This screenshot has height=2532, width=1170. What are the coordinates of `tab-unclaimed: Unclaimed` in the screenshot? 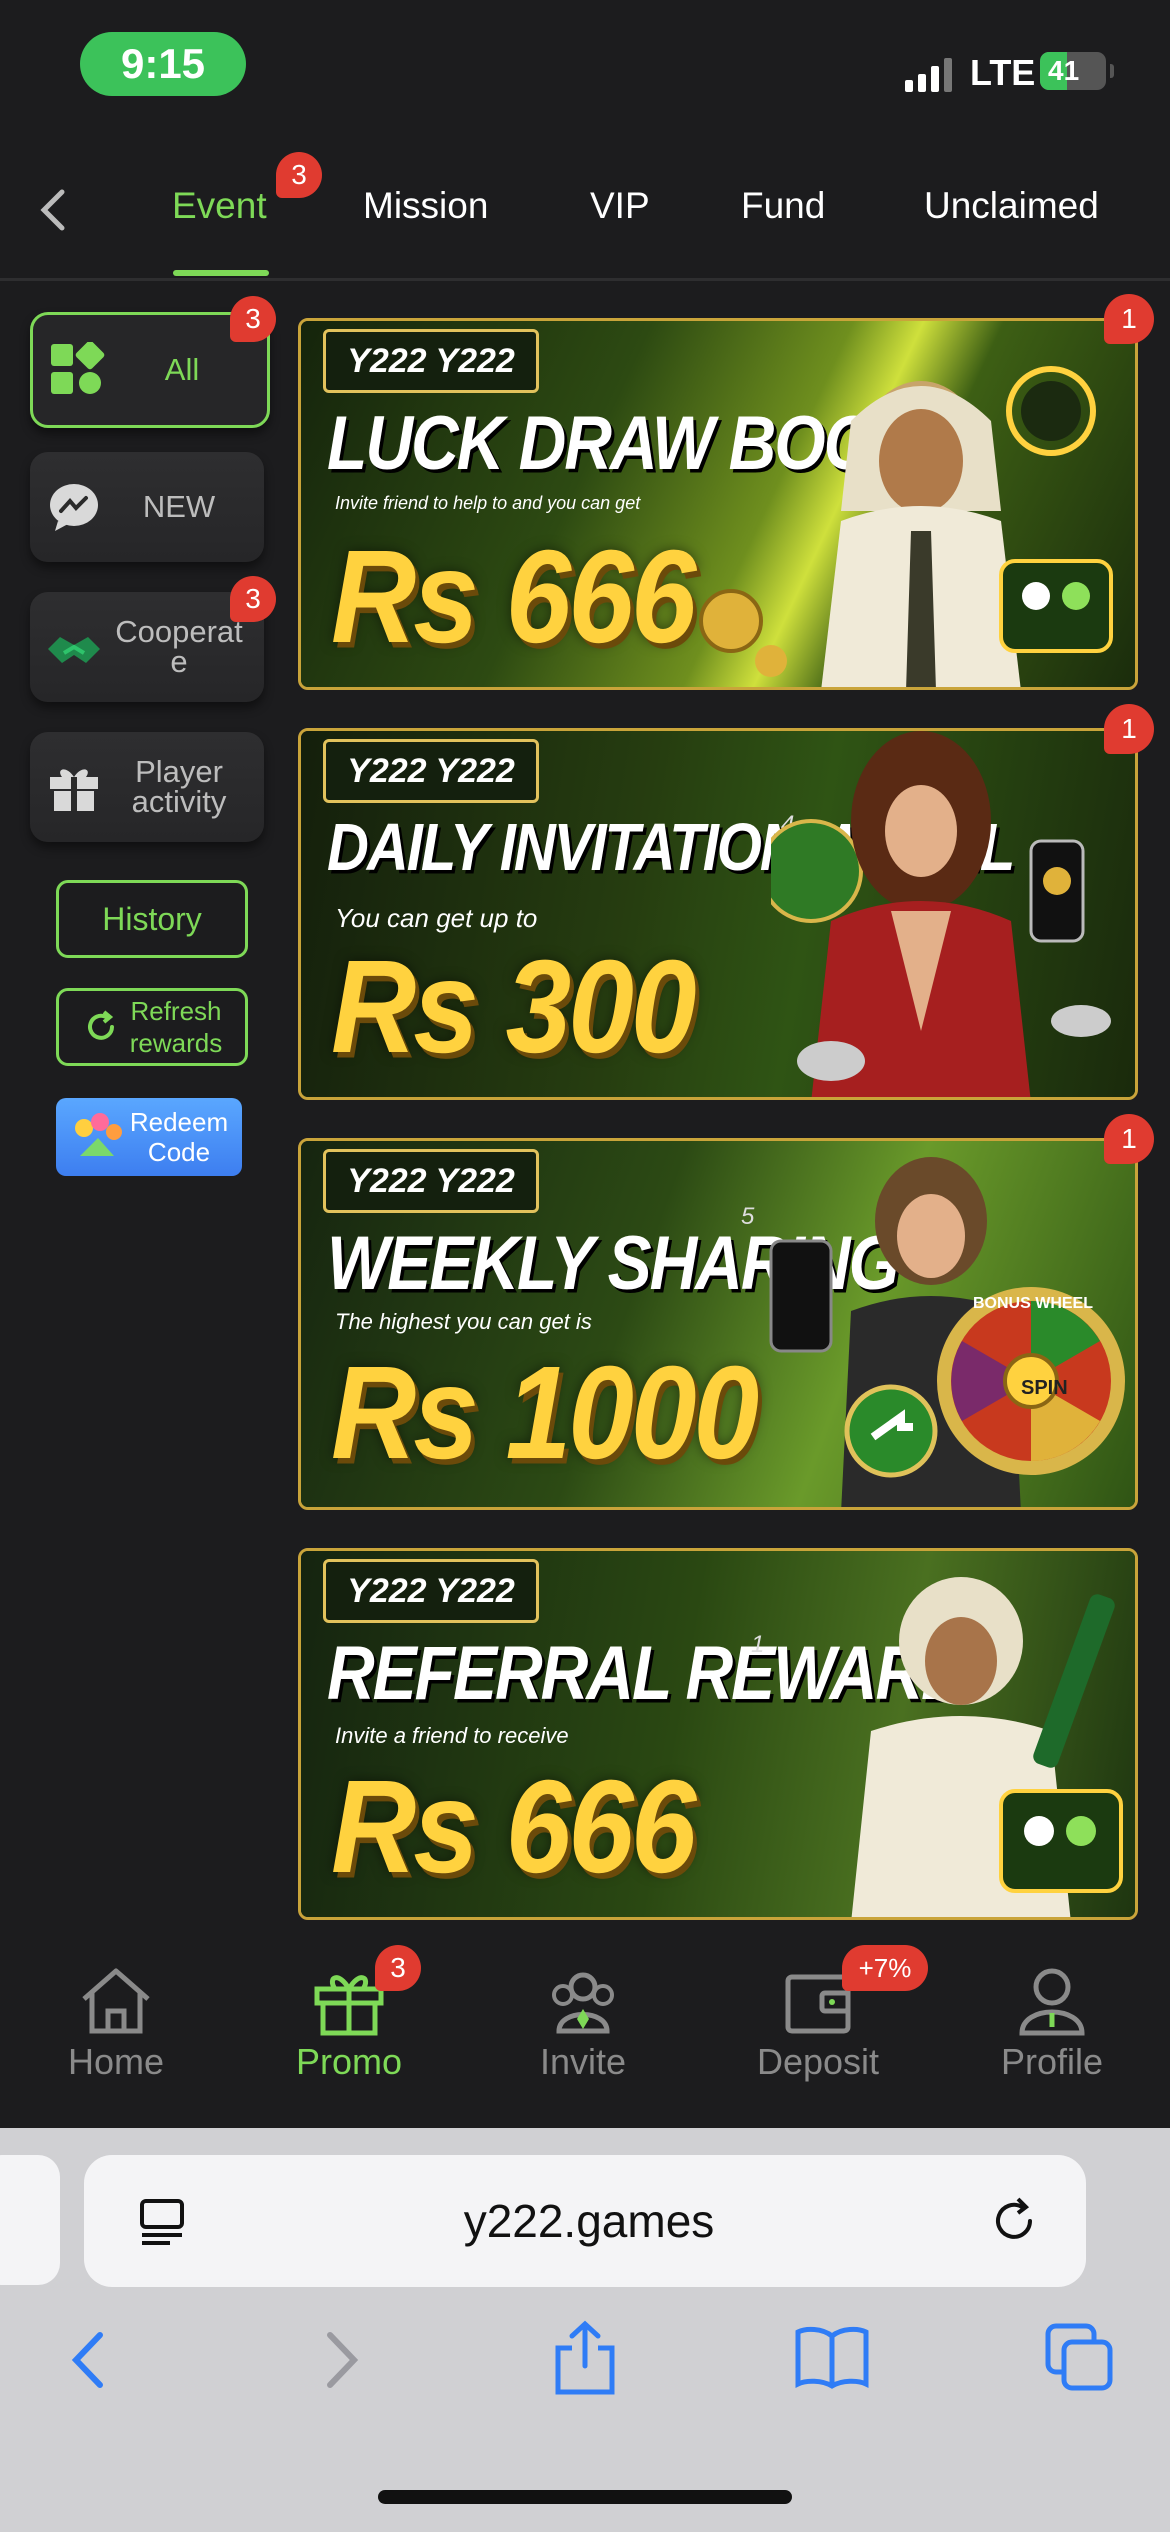 It's located at (1011, 206).